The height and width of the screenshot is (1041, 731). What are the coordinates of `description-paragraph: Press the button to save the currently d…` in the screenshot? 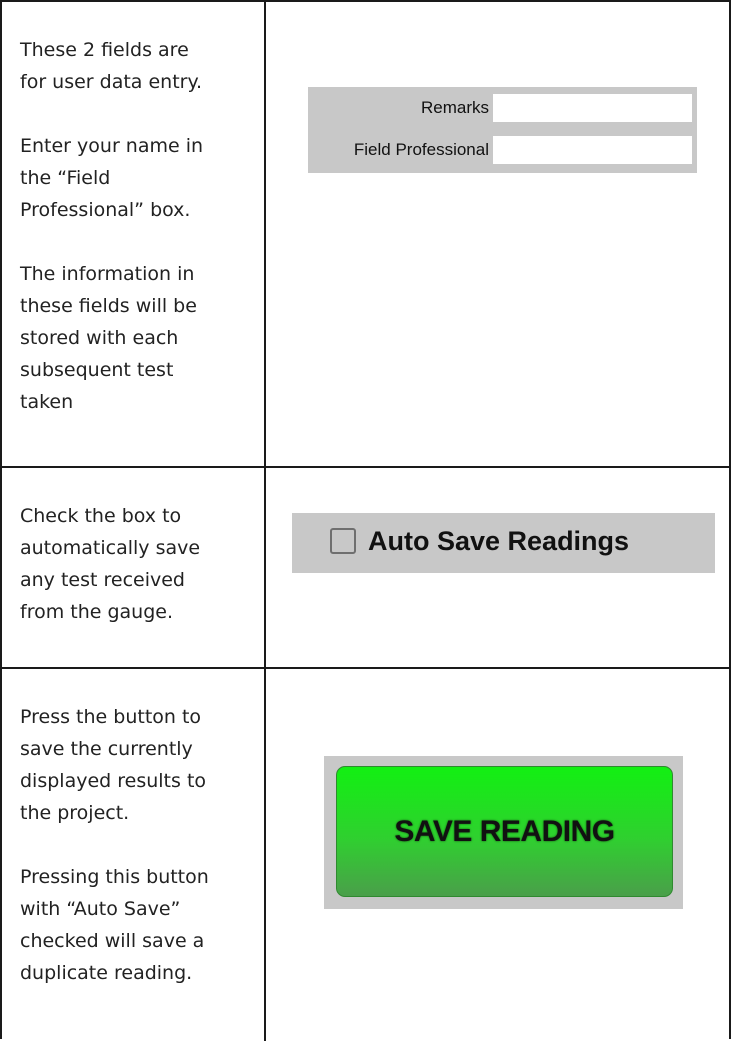 It's located at (113, 765).